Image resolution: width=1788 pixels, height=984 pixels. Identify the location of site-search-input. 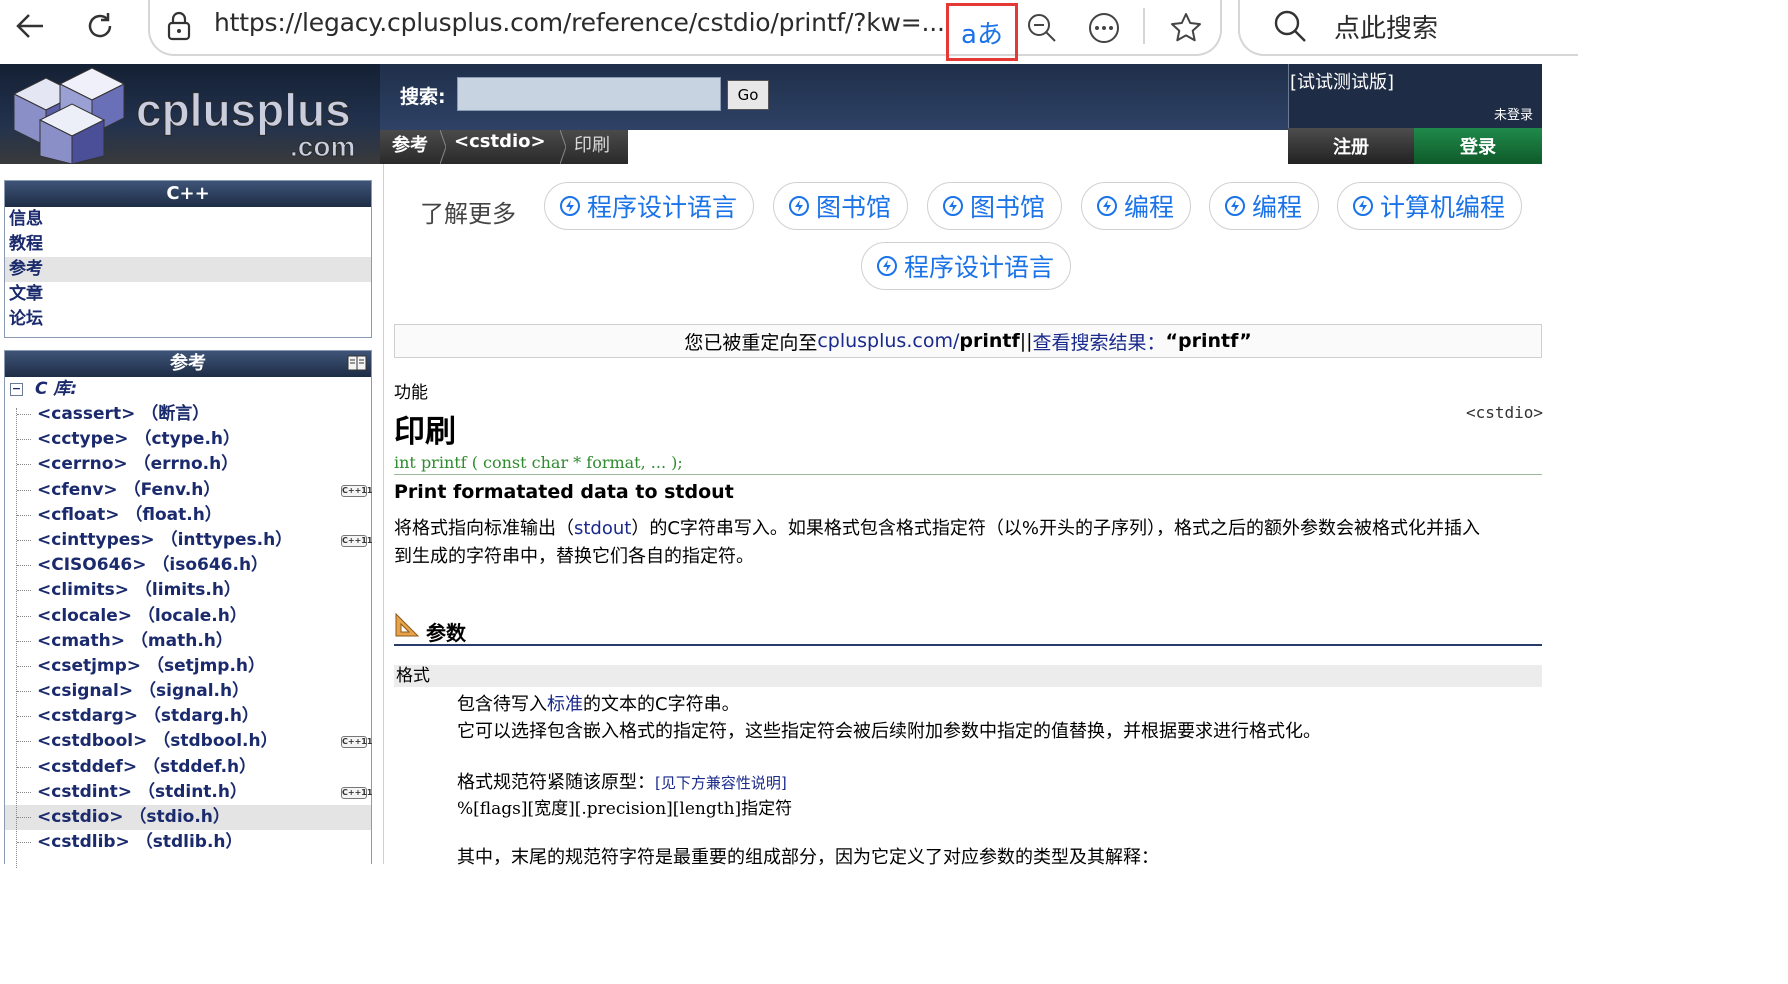
(589, 94).